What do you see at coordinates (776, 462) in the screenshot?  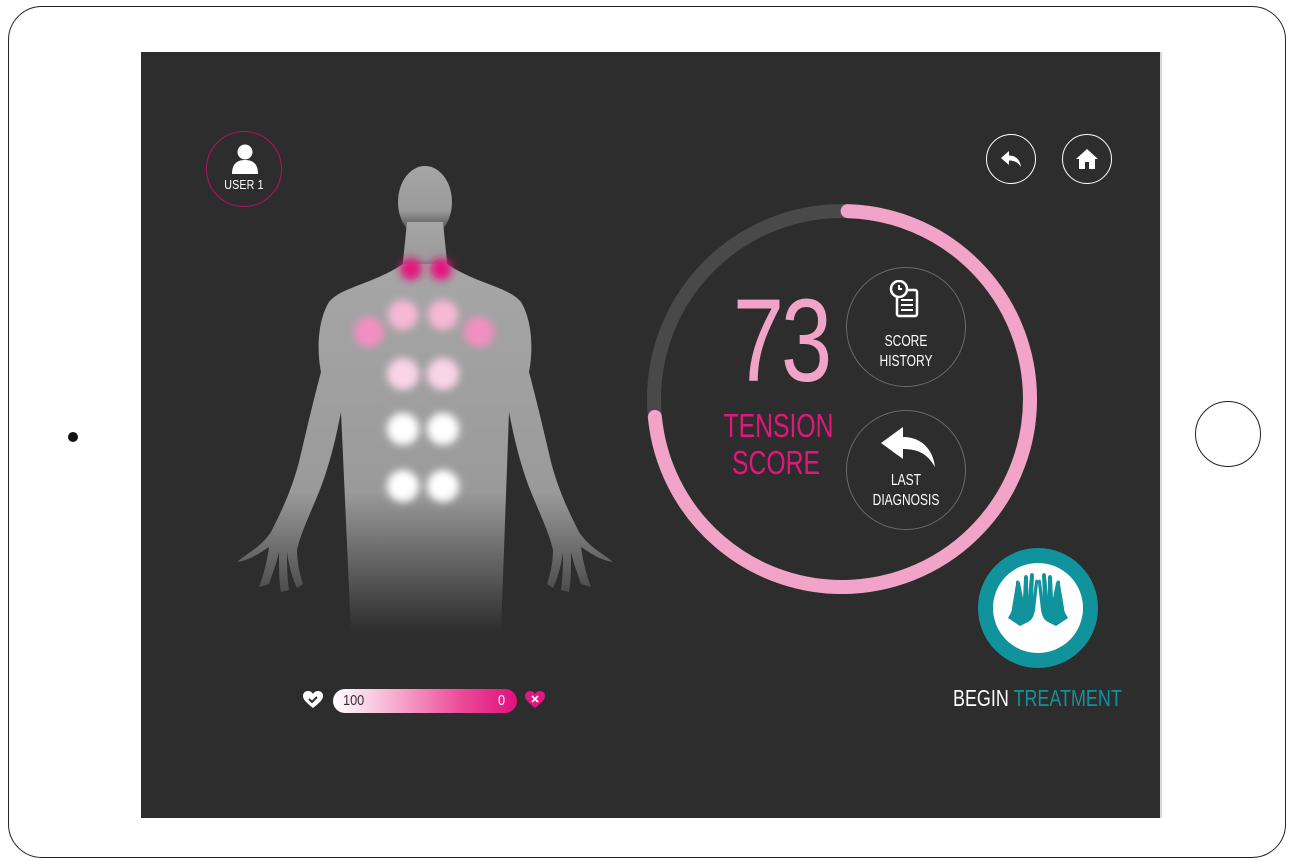 I see `tension-score-label-line2: SCORE` at bounding box center [776, 462].